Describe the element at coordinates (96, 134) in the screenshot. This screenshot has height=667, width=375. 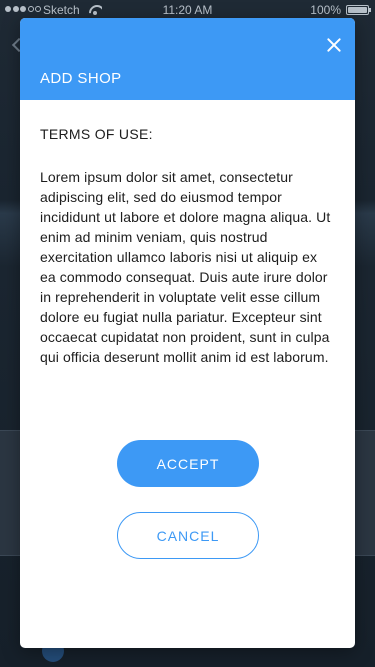
I see `terms-heading: TERMS OF USE:` at that location.